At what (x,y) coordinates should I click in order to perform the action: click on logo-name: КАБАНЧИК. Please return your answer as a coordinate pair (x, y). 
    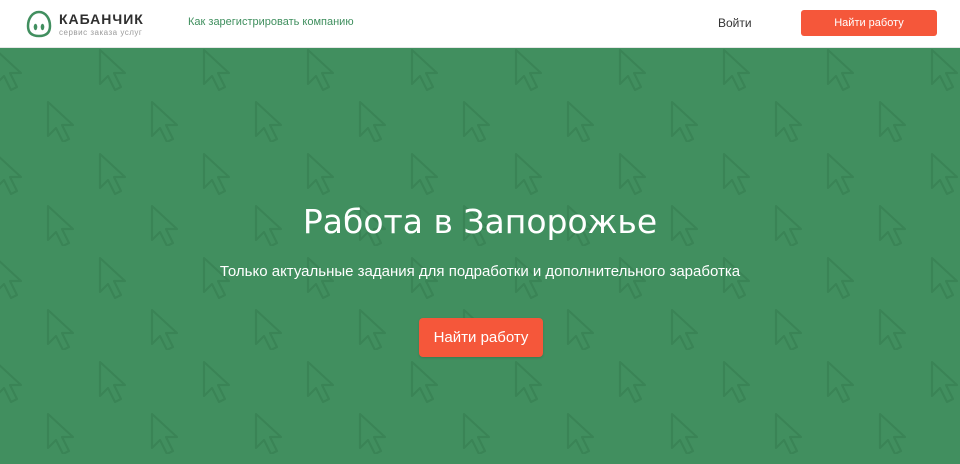
    Looking at the image, I should click on (101, 18).